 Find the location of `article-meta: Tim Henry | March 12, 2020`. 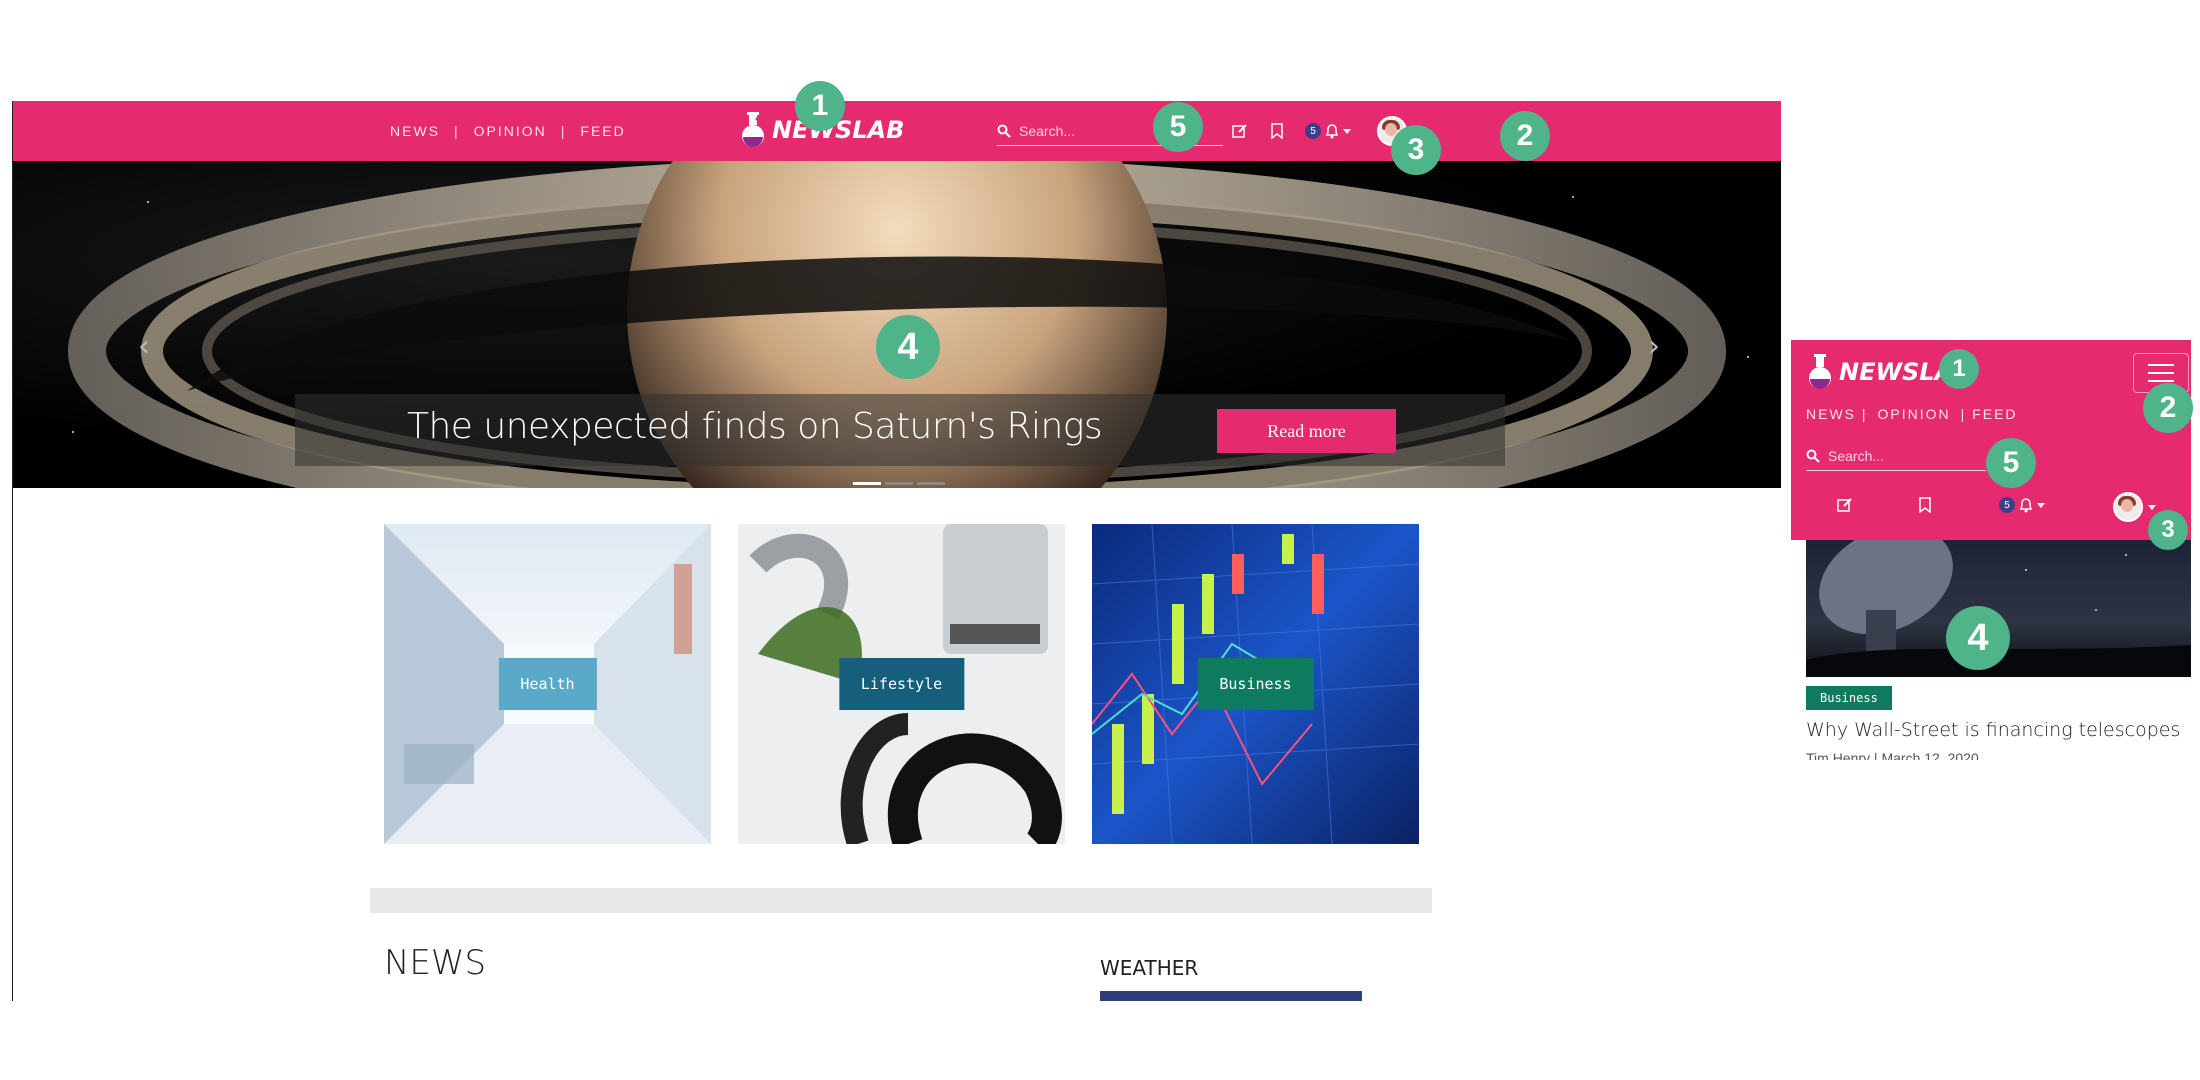

article-meta: Tim Henry | March 12, 2020 is located at coordinates (1892, 755).